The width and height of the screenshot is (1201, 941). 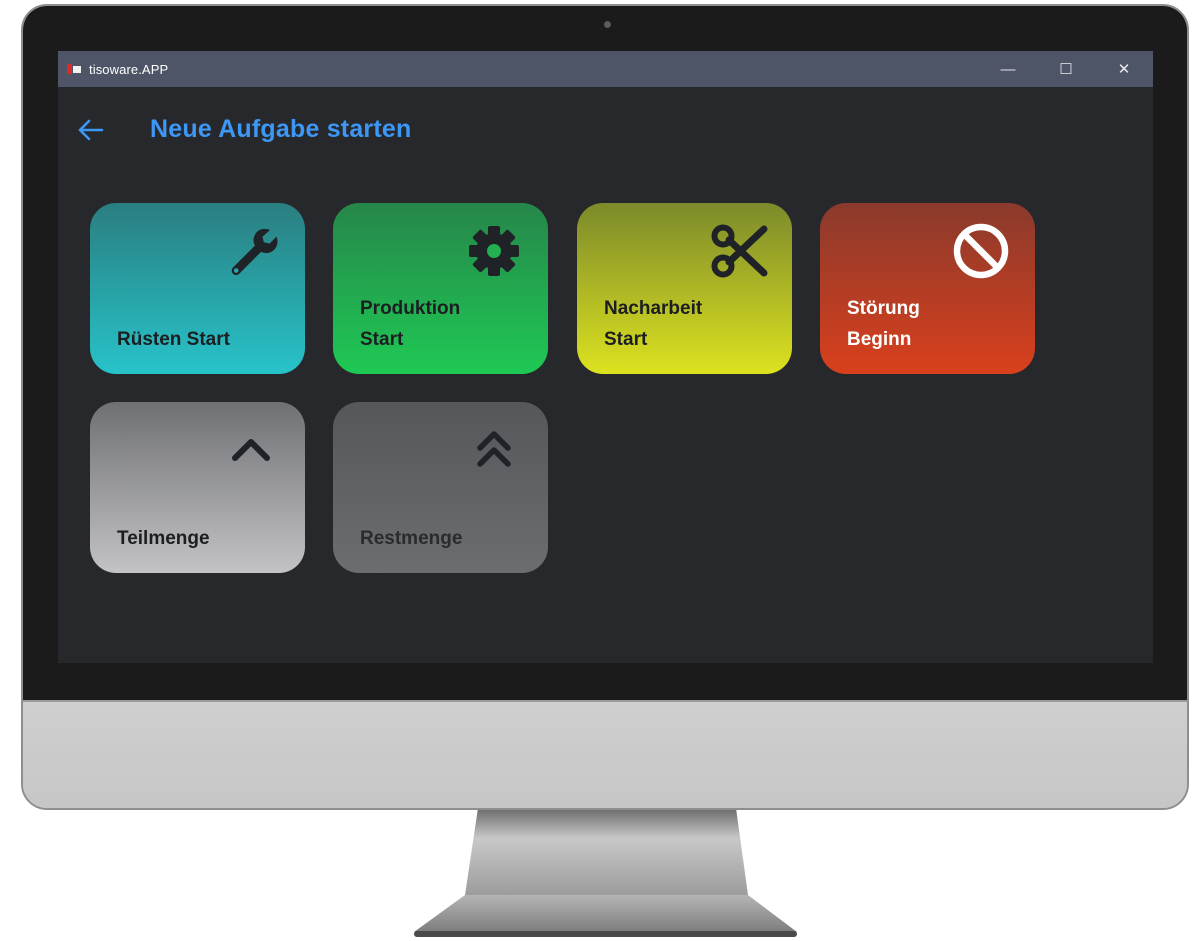 I want to click on no-entry-icon, so click(x=981, y=251).